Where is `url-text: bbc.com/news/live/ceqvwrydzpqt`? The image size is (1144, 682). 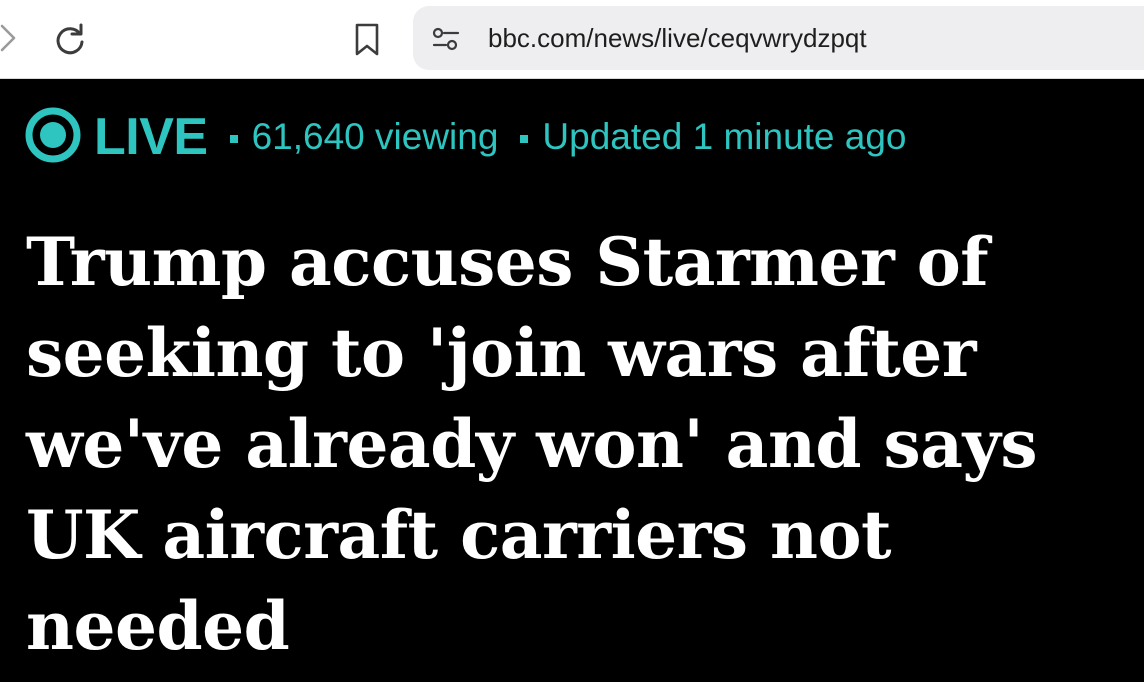 url-text: bbc.com/news/live/ceqvwrydzpqt is located at coordinates (677, 38).